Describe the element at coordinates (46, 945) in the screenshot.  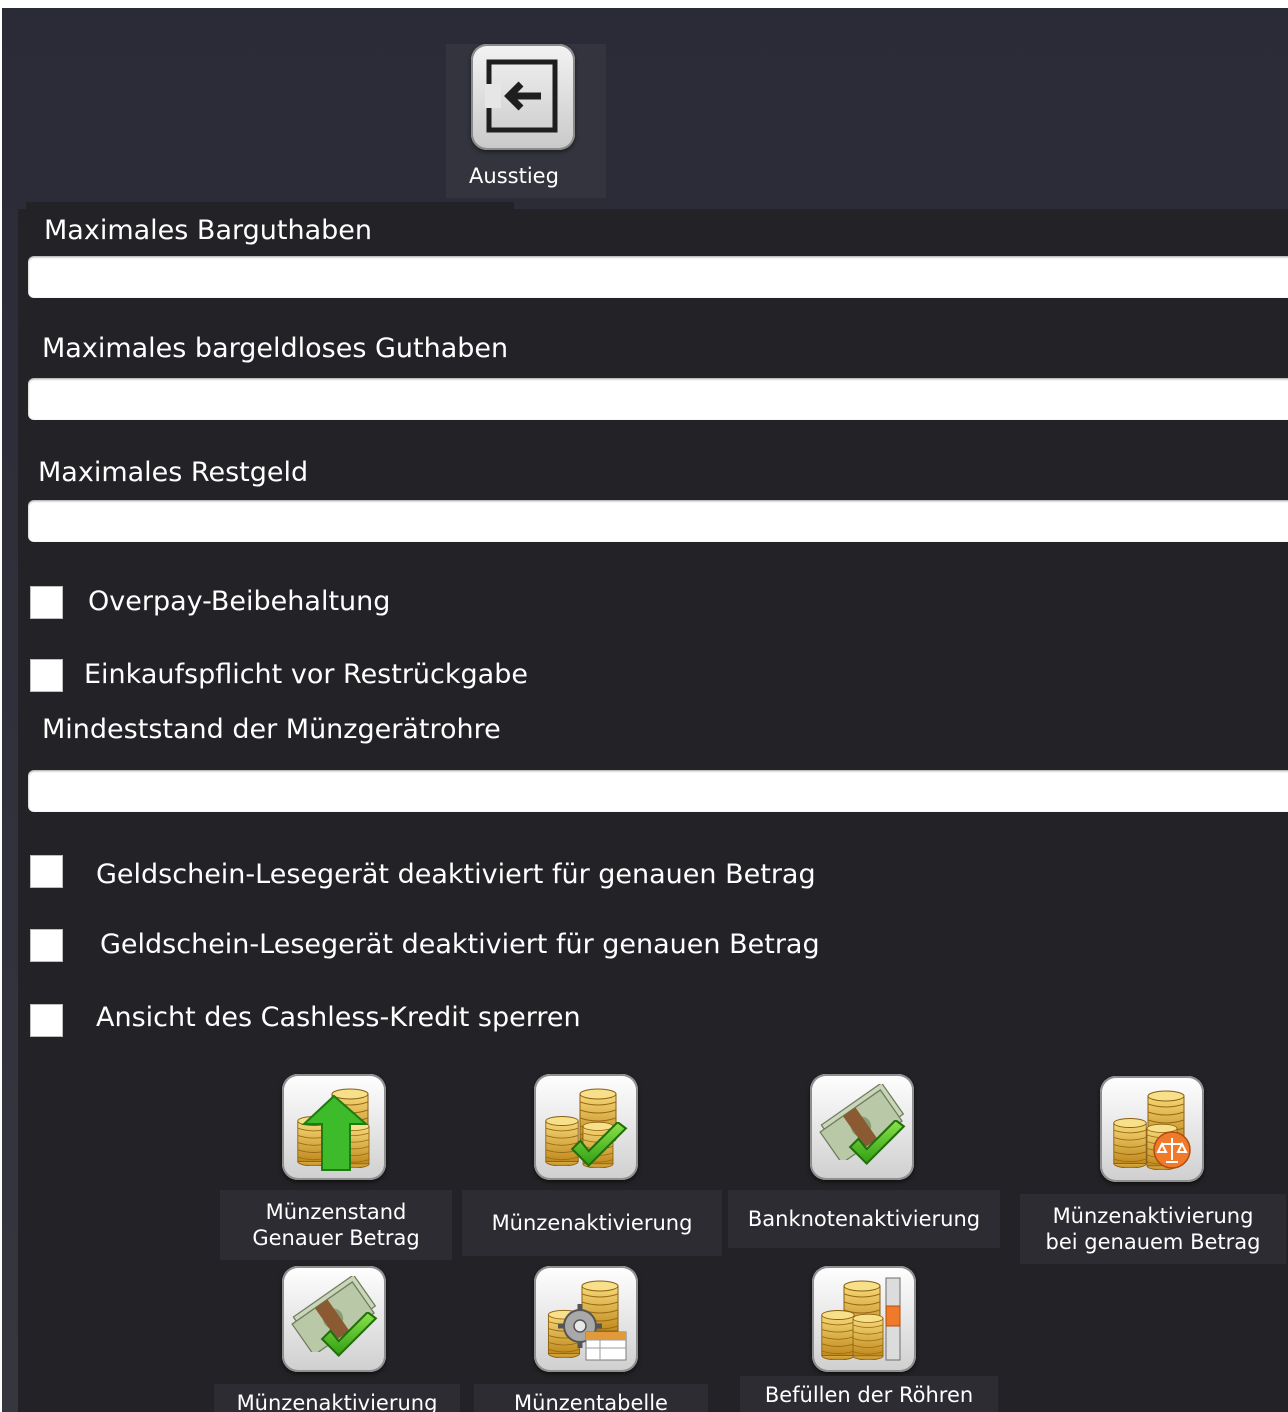
I see `bill-reader-exact-2-checkbox` at that location.